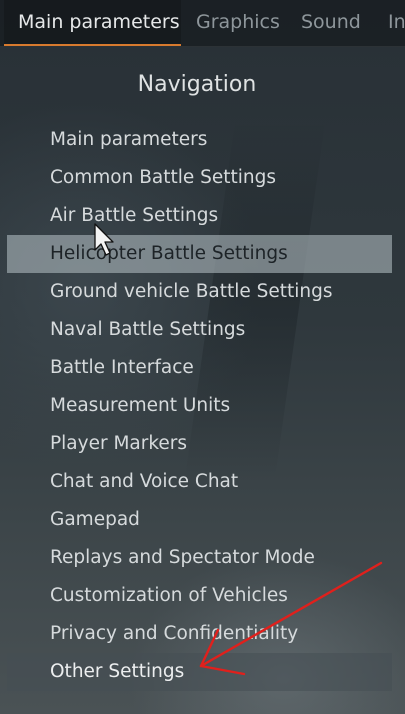  Describe the element at coordinates (396, 23) in the screenshot. I see `tab-interface-truncated: In` at that location.